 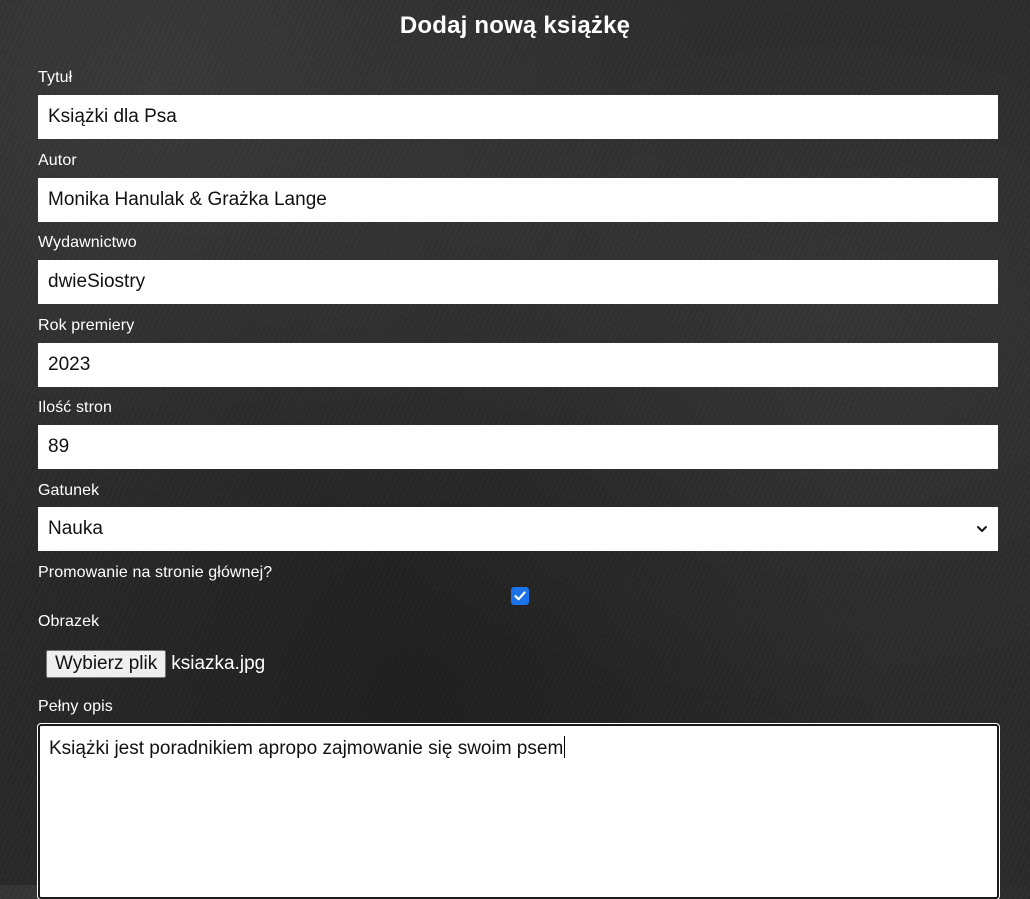 What do you see at coordinates (565, 747) in the screenshot?
I see `text-caret` at bounding box center [565, 747].